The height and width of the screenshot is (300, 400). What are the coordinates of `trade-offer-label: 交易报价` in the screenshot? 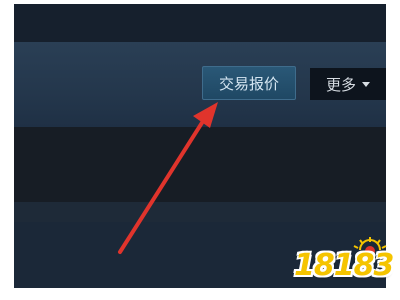 It's located at (248, 83).